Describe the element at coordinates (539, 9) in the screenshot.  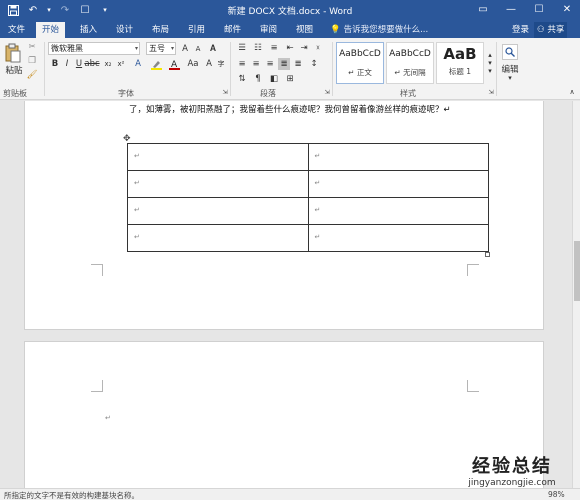
I see `maximize-icon: ☐` at that location.